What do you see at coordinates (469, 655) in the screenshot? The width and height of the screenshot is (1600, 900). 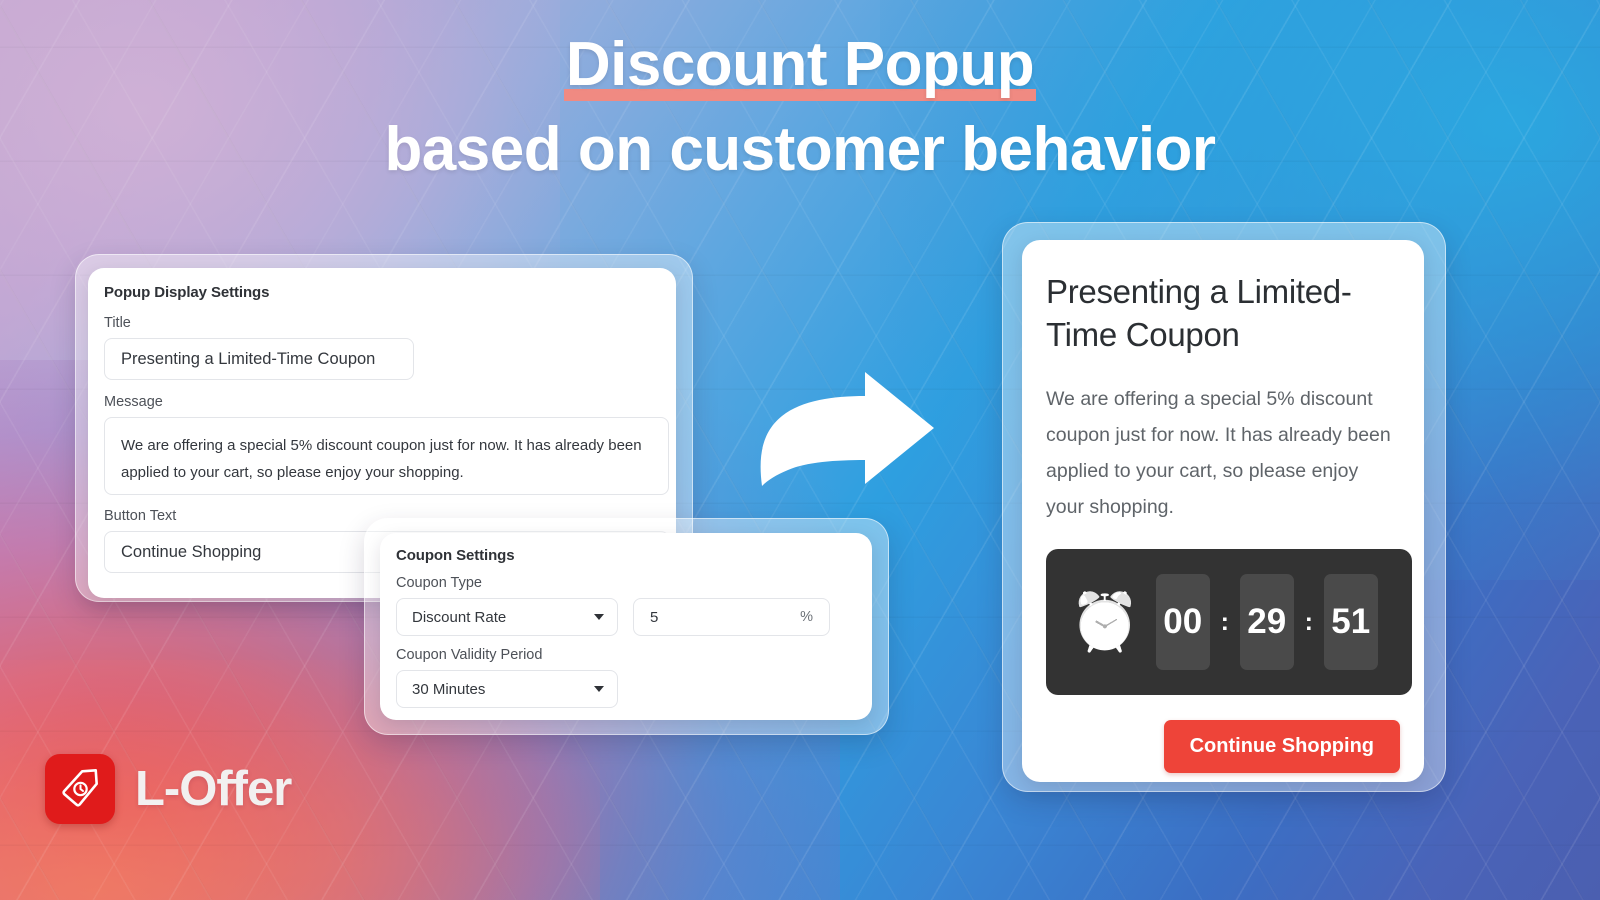 I see `validity-period-label: Coupon Validity Period` at bounding box center [469, 655].